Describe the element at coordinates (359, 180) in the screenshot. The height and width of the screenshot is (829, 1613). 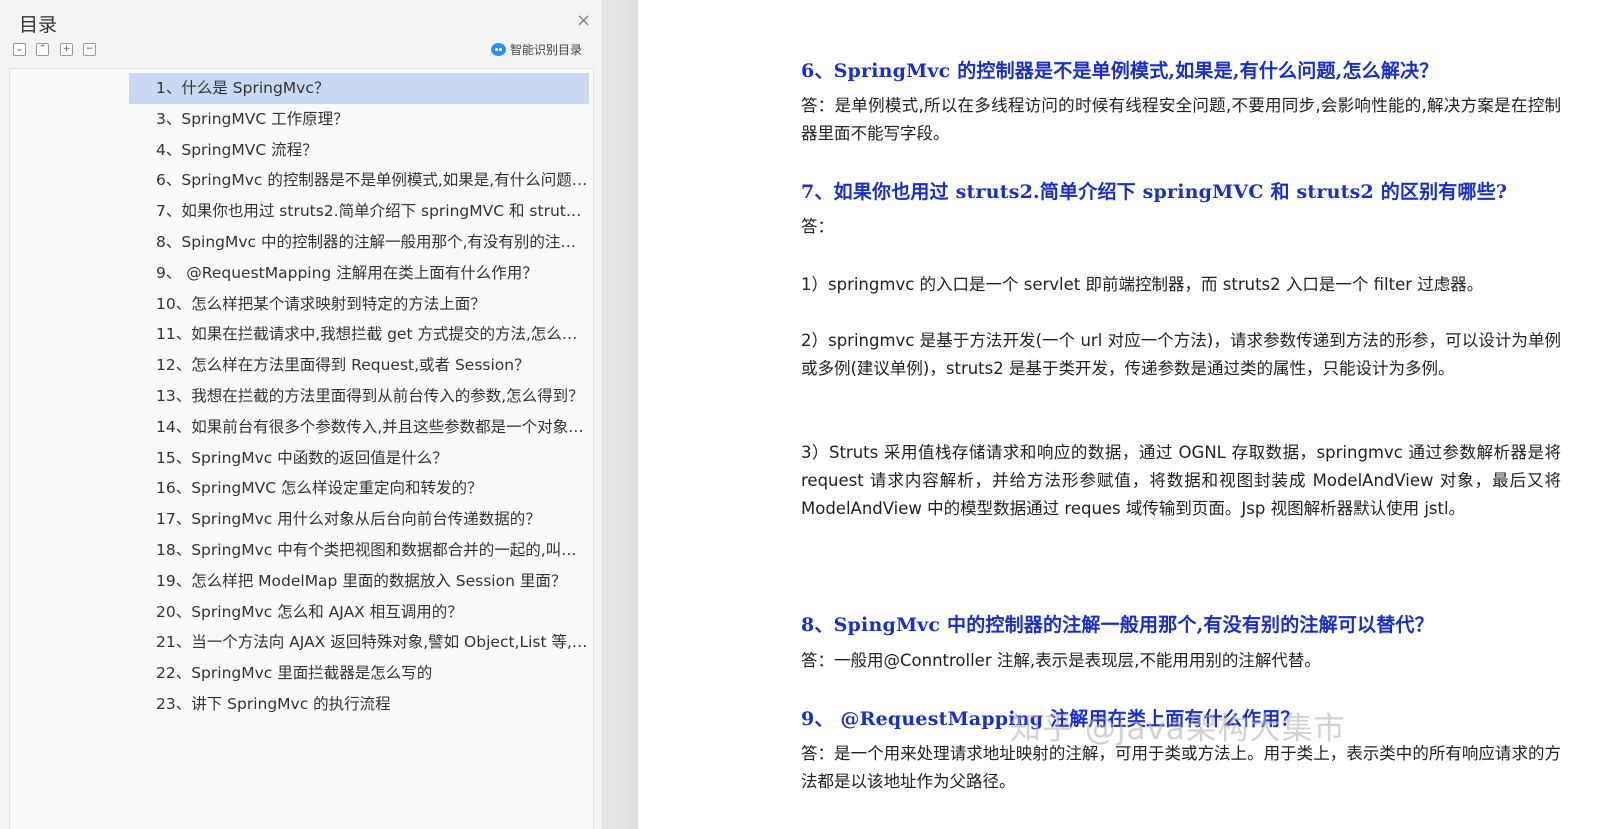
I see `toc-item: 6、SpringMvc 的控制器是不是单例模式,如果是,有什么问题,怎么解决？` at that location.